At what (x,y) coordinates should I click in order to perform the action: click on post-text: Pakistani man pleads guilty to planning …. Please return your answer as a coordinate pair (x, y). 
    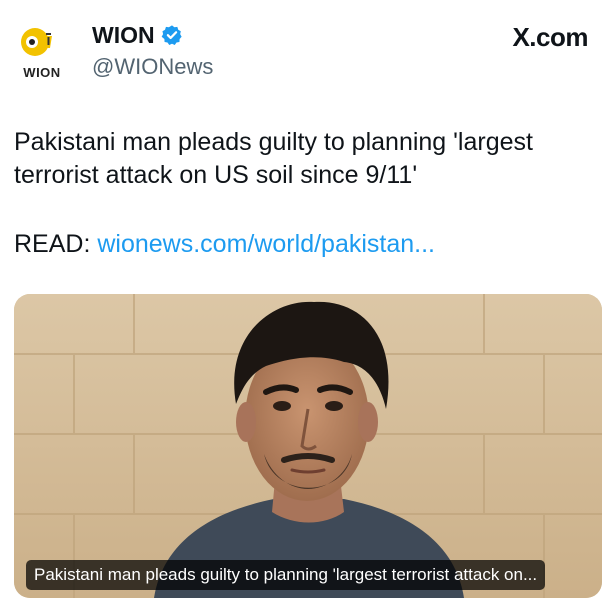
    Looking at the image, I should click on (273, 158).